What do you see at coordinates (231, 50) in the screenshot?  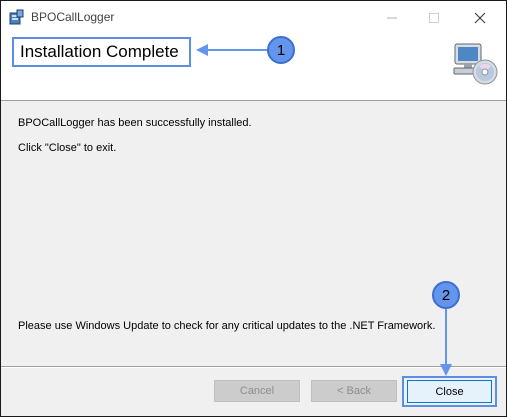 I see `callout-1-arrow` at bounding box center [231, 50].